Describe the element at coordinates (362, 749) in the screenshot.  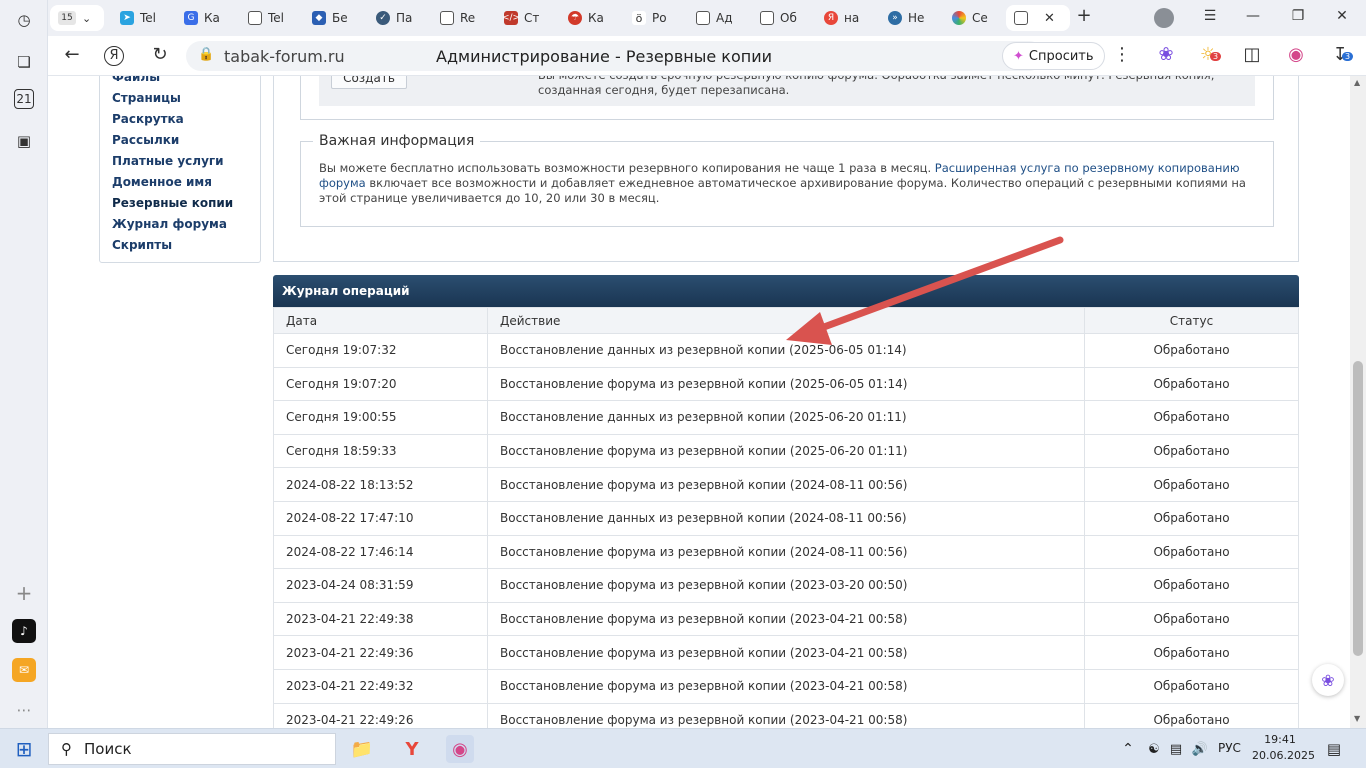
I see `file-explorer-icon: 📁` at that location.